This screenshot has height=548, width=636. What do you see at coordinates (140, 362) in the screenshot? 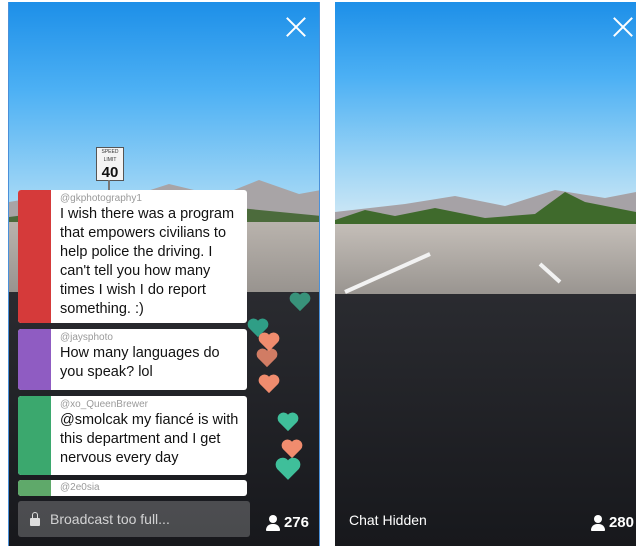
I see `chat-text: How many languages do you speak? lol` at bounding box center [140, 362].